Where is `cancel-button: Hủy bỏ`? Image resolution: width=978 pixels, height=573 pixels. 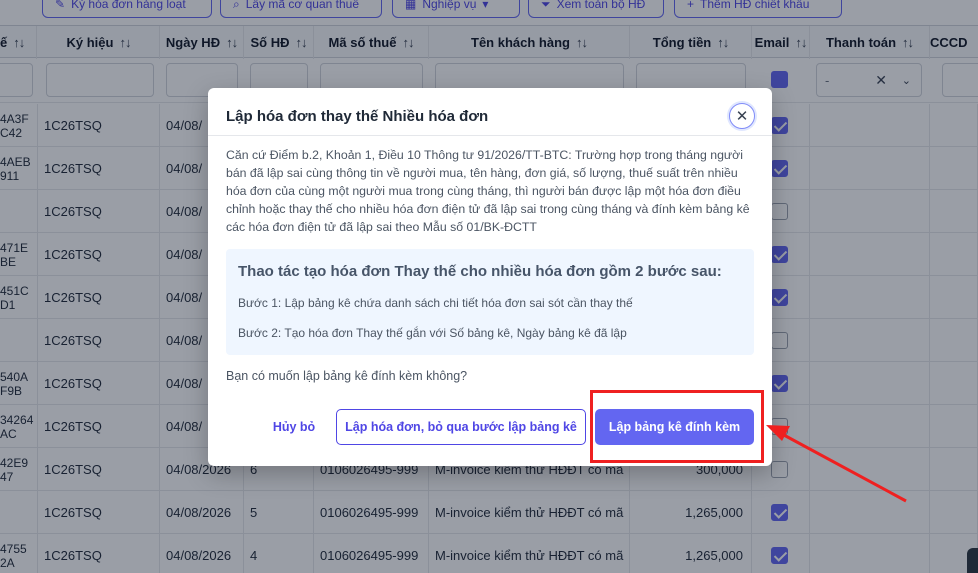
cancel-button: Hủy bỏ is located at coordinates (294, 427).